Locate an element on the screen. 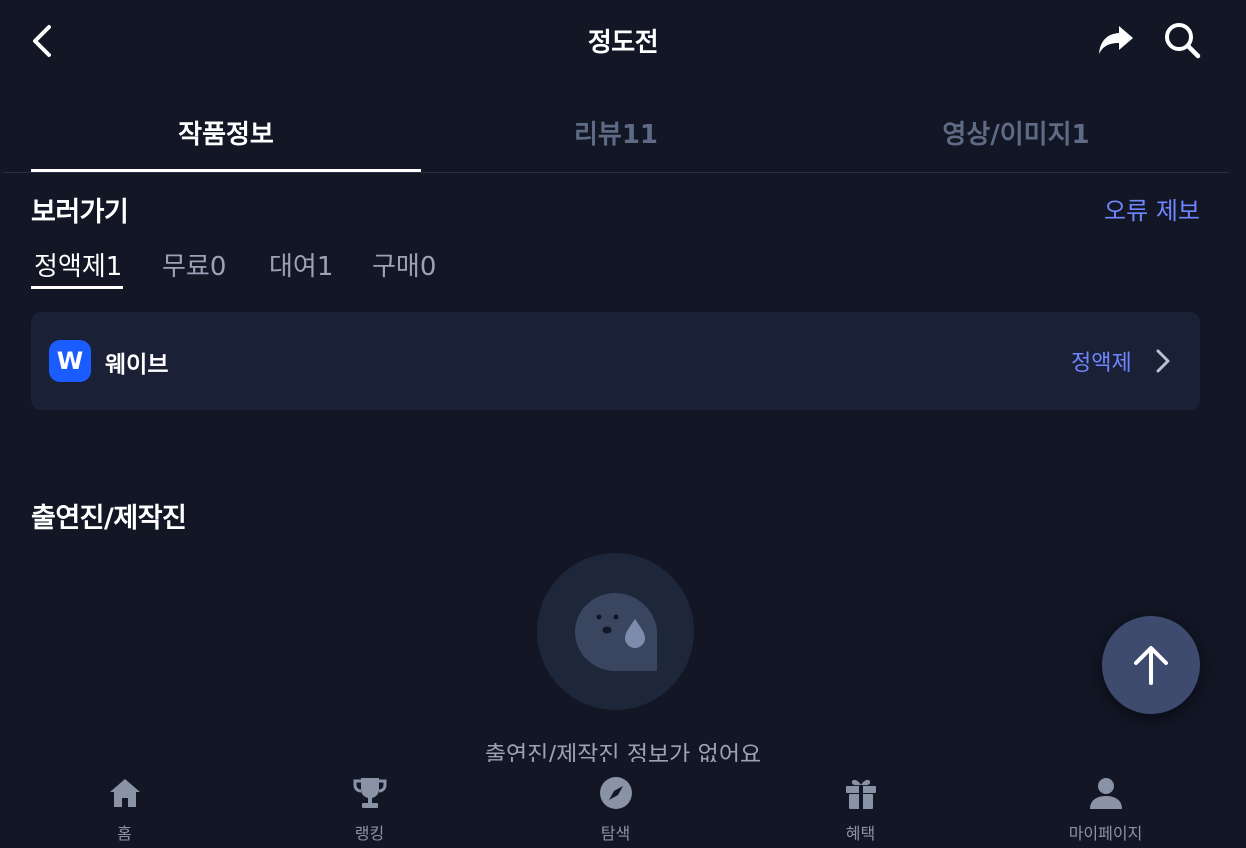 Image resolution: width=1246 pixels, height=848 pixels. nav-item-ranking: 랭킹 is located at coordinates (369, 805).